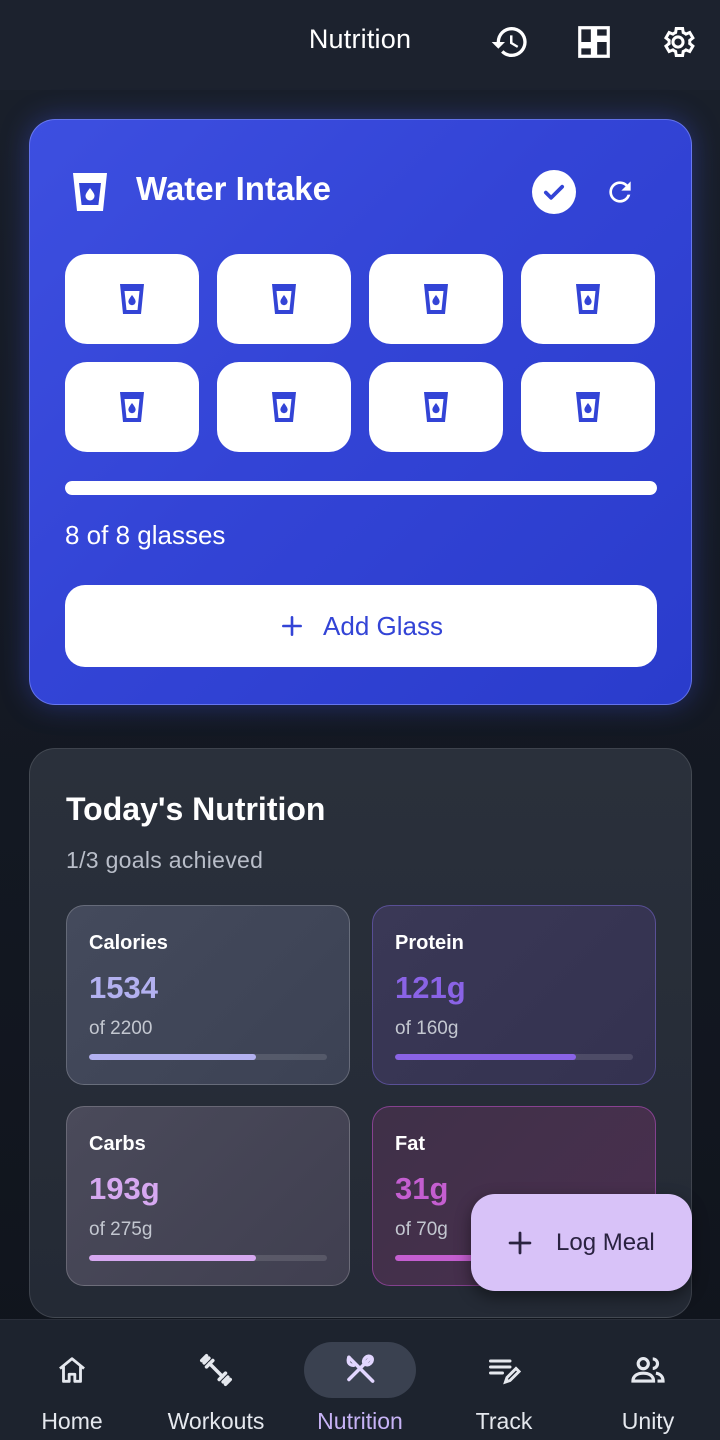 The image size is (720, 1440). I want to click on glasses-grid, so click(361, 353).